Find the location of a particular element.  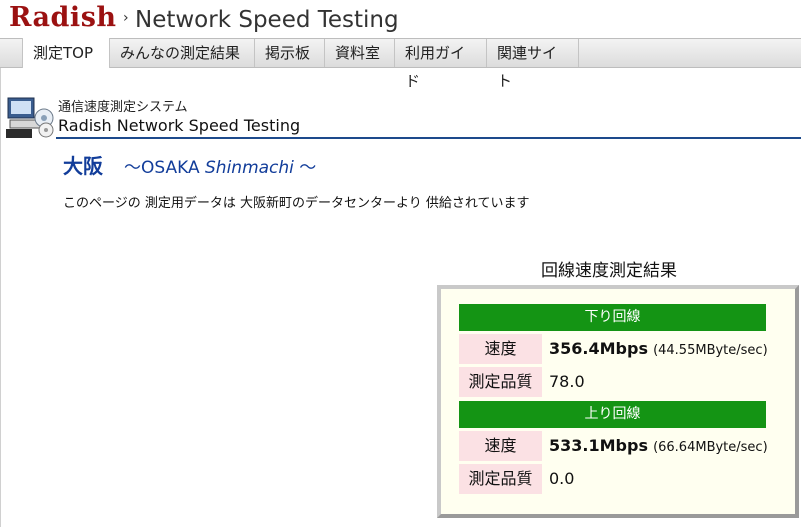

nav-item-results: みんなの測定結果 is located at coordinates (182, 53).